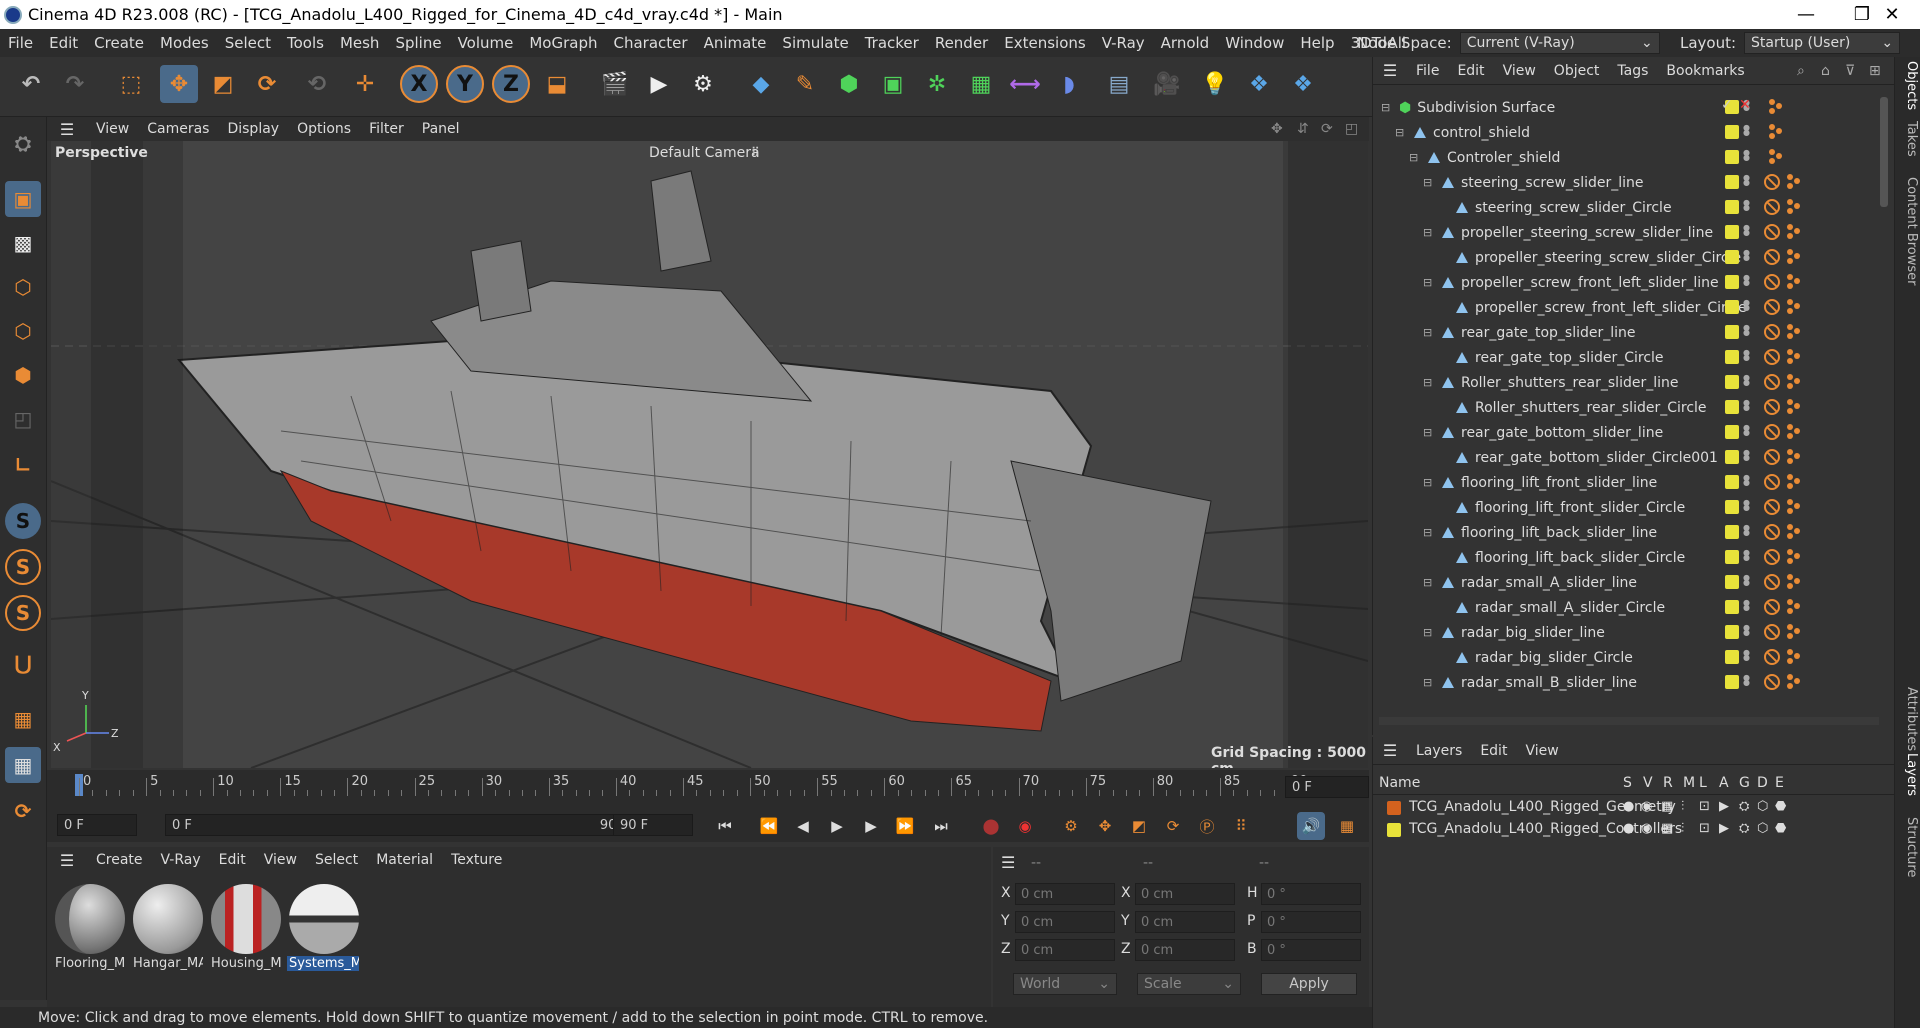 The height and width of the screenshot is (1028, 1920). I want to click on go-to-end-icon: ⏭, so click(941, 826).